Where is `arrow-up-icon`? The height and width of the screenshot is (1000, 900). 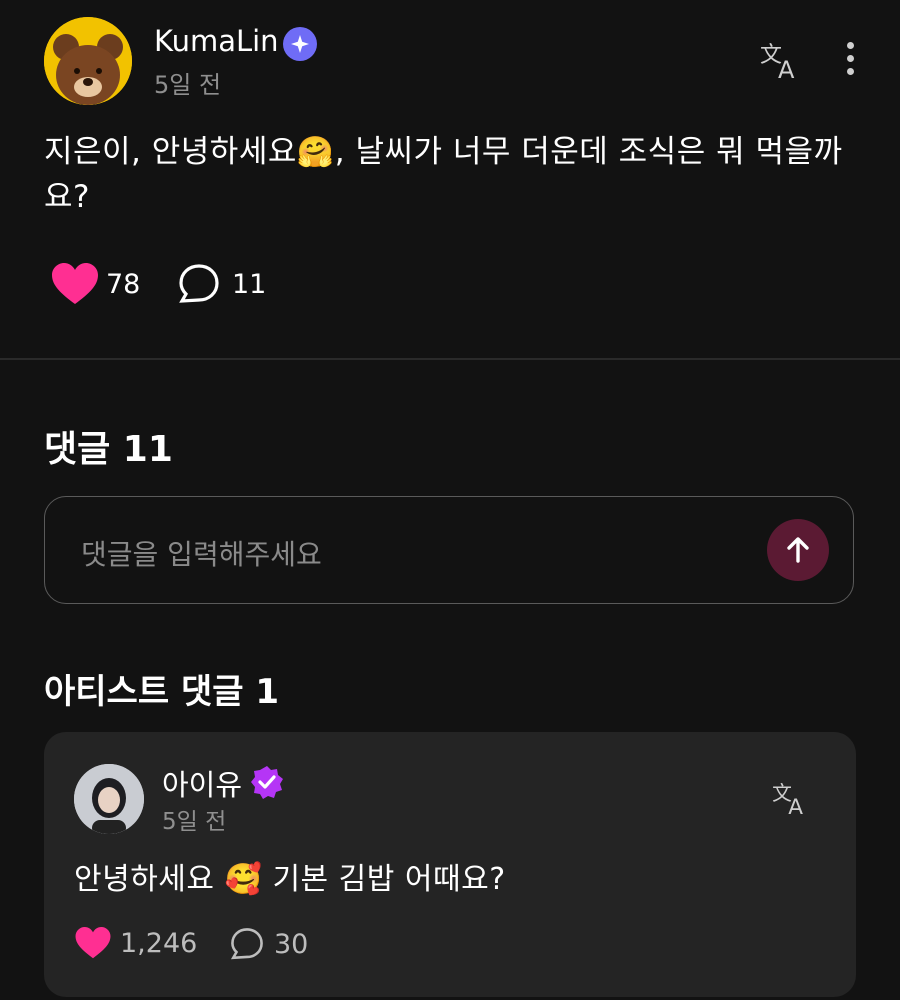
arrow-up-icon is located at coordinates (798, 550).